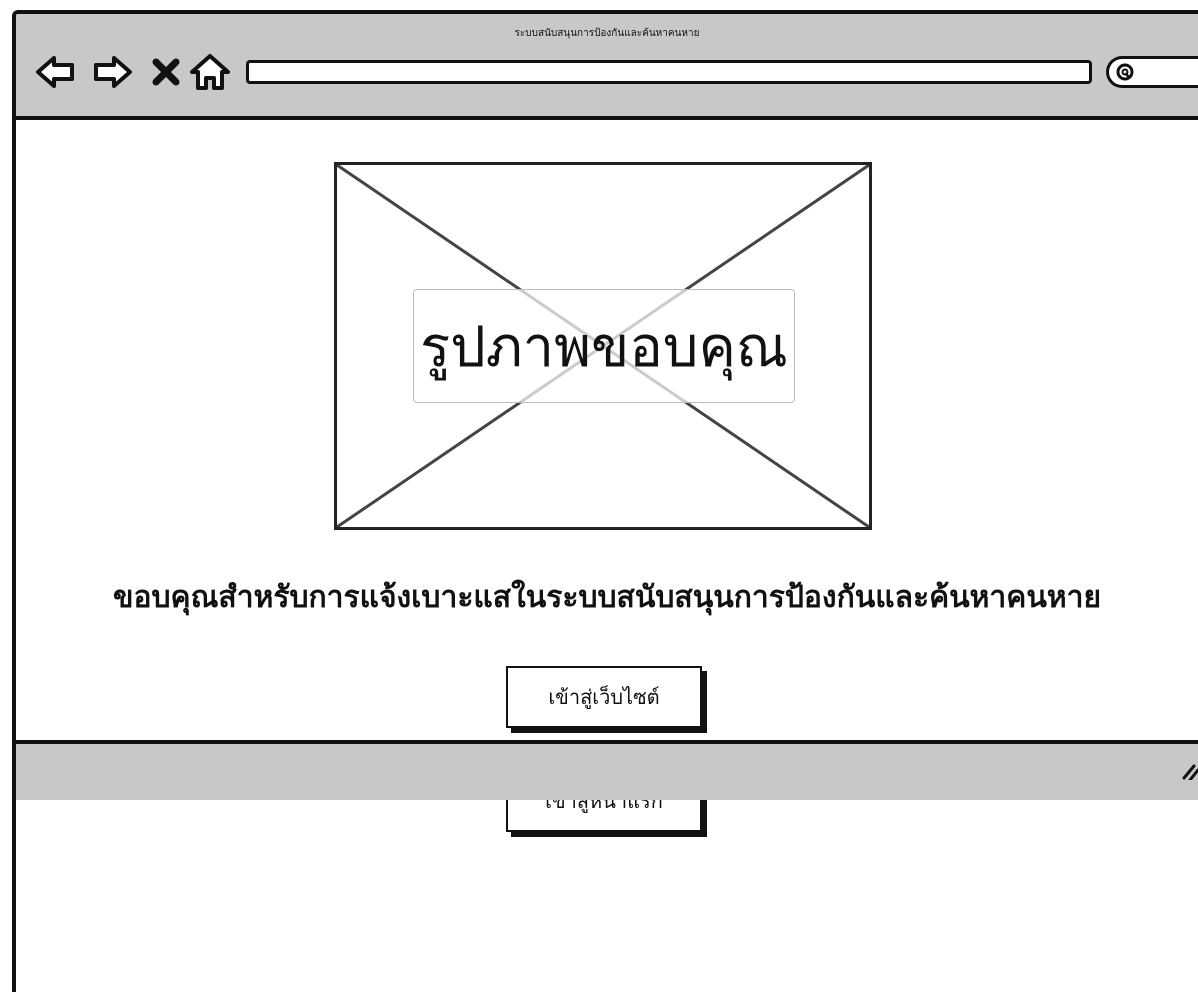 The width and height of the screenshot is (1198, 992). What do you see at coordinates (112, 72) in the screenshot?
I see `forward-arrow-icon` at bounding box center [112, 72].